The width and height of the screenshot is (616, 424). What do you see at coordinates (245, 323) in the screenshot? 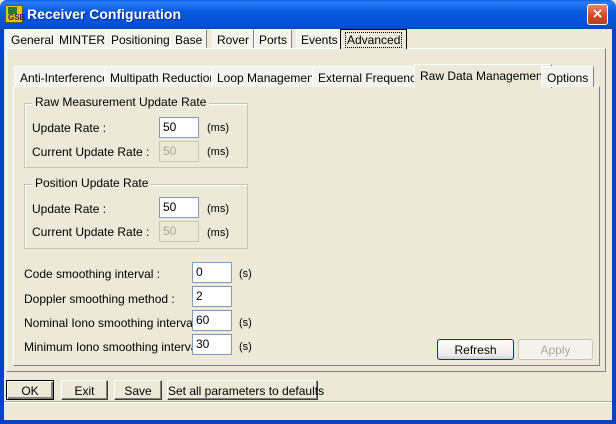
I see `nominal-iono-unit: (s)` at bounding box center [245, 323].